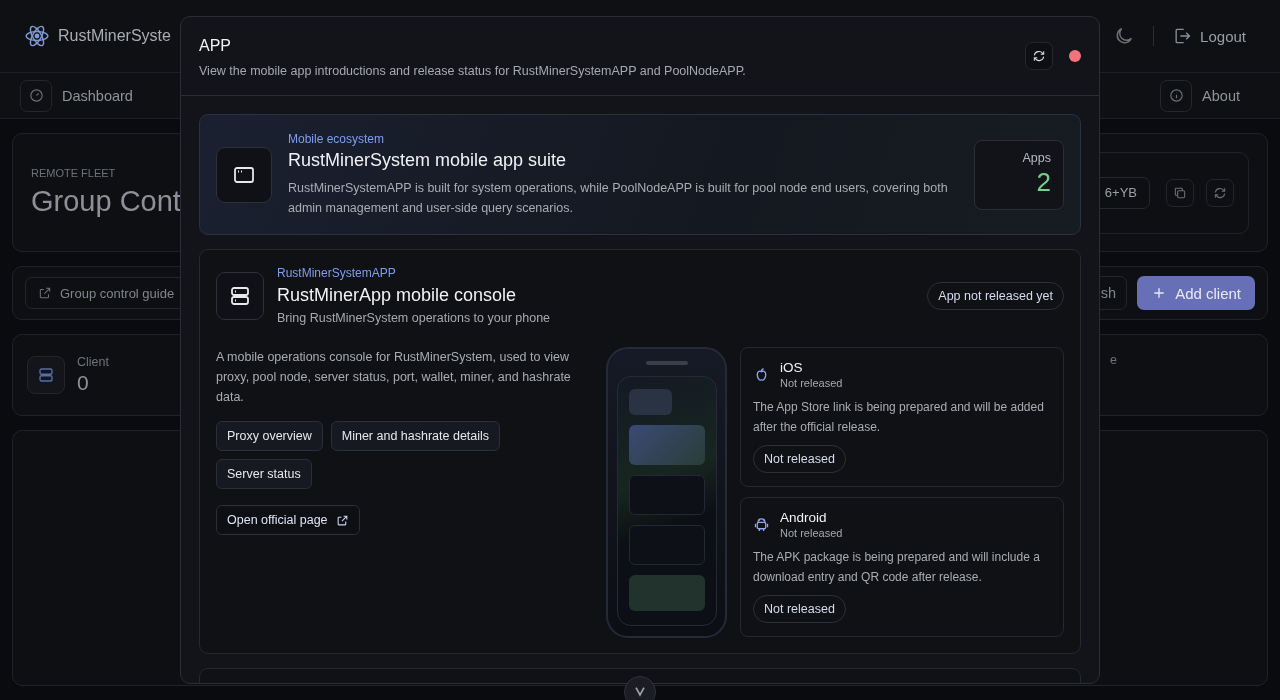  What do you see at coordinates (74, 173) in the screenshot?
I see `section-eyebrow: REMOTE FLEET` at bounding box center [74, 173].